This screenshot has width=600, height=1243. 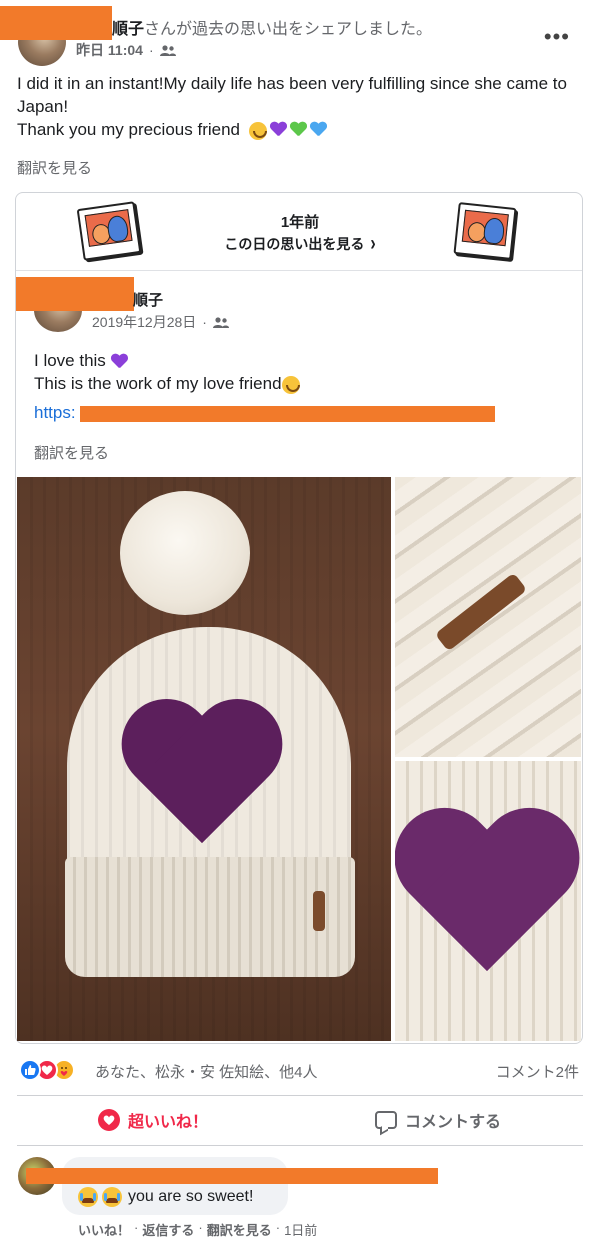 I want to click on comment-actions: いいね！ · 返信する · 翻訳を見る · 1日前, so click(x=197, y=1229).